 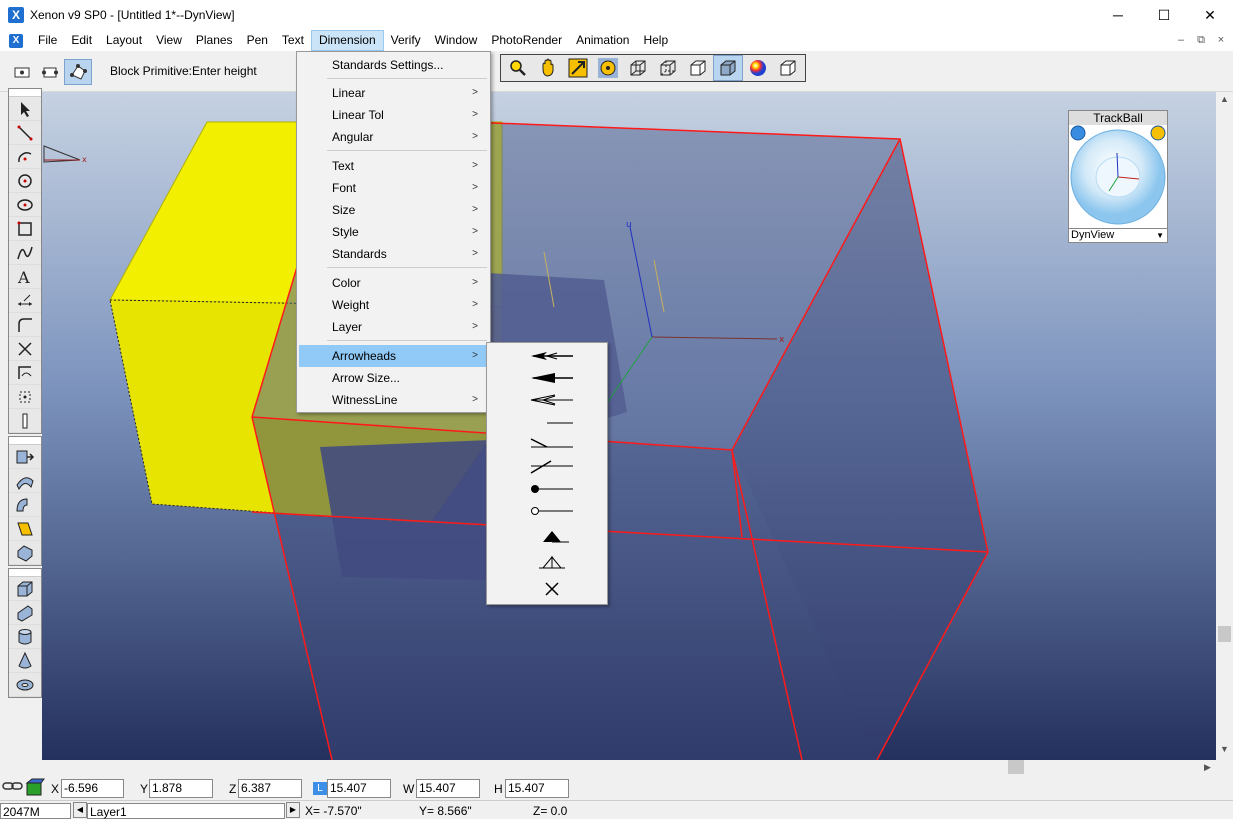 I want to click on arrow-filled-icon, so click(x=552, y=378).